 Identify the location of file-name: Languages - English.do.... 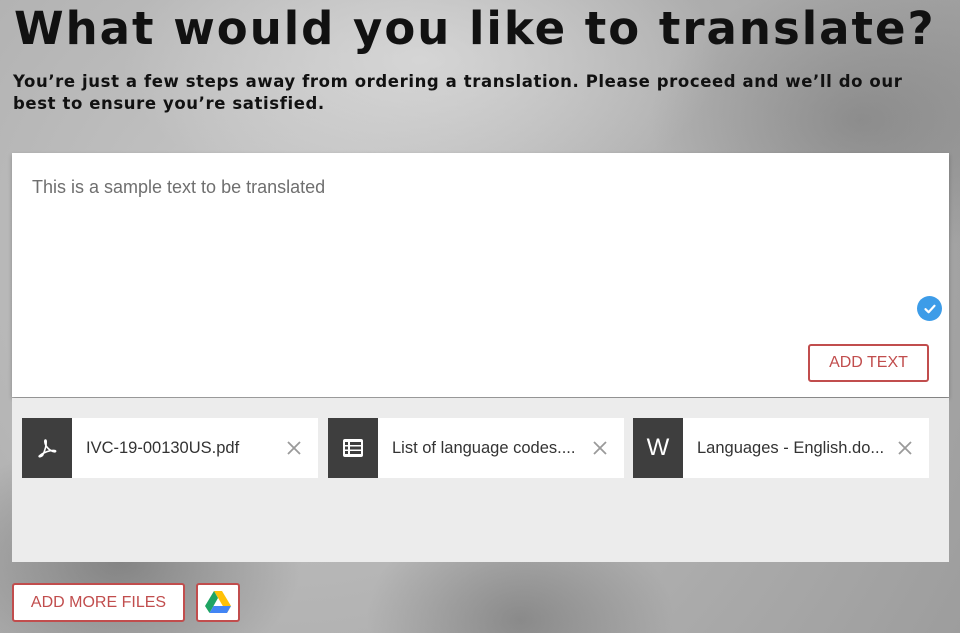
(791, 447).